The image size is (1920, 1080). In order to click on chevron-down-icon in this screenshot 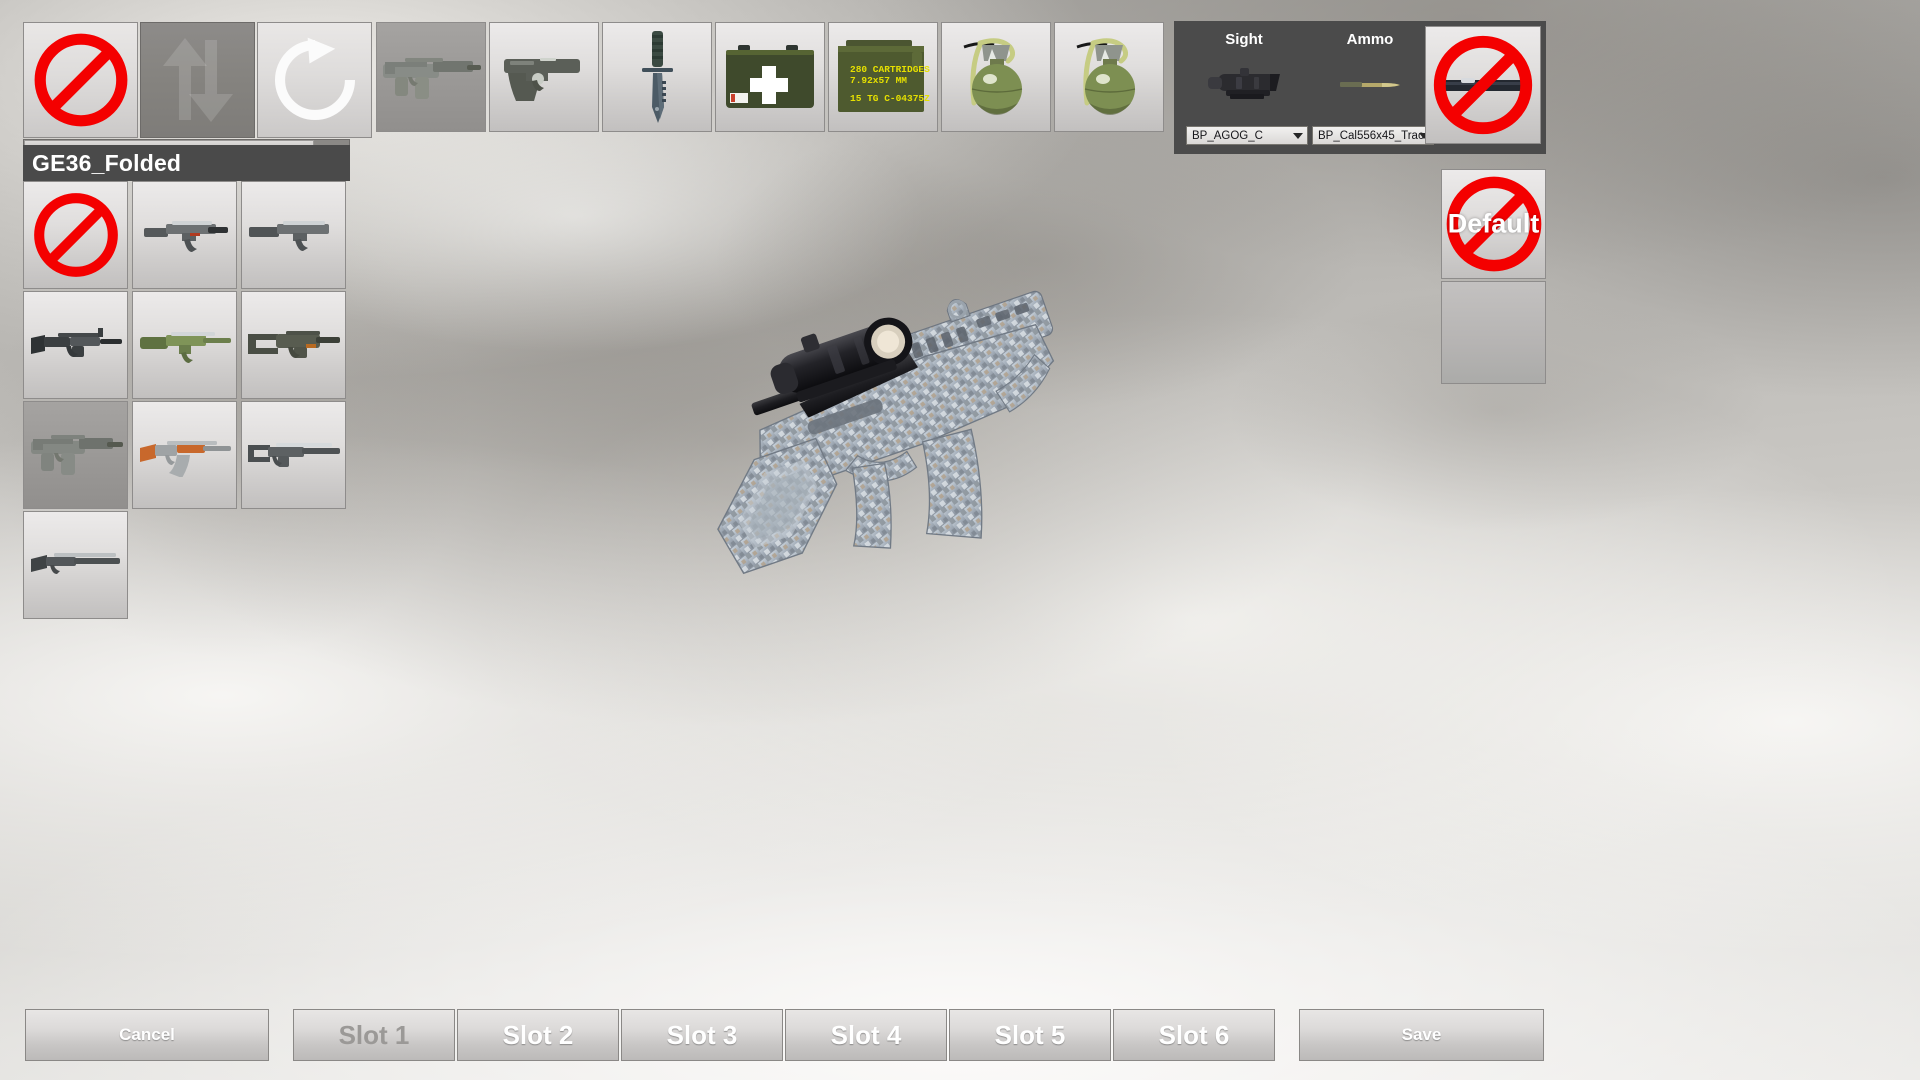, I will do `click(1298, 135)`.